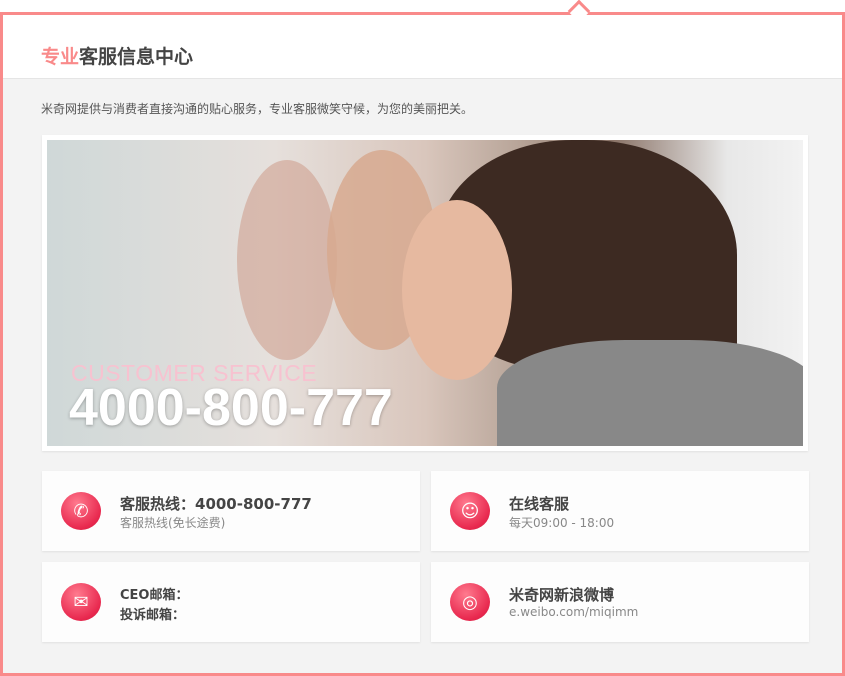 The image size is (845, 676). Describe the element at coordinates (136, 57) in the screenshot. I see `title-rest: 客服信息中心` at that location.